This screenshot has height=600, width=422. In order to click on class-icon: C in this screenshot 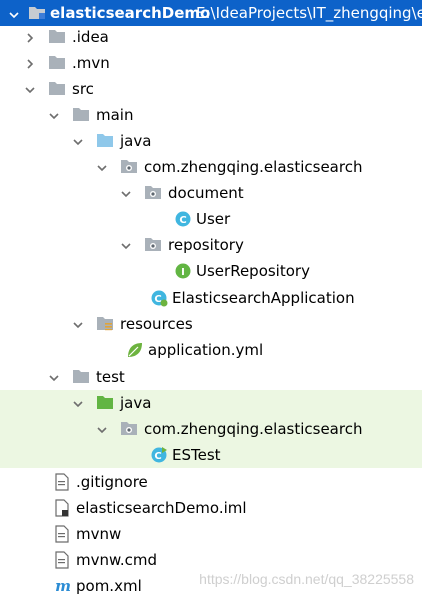, I will do `click(183, 219)`.